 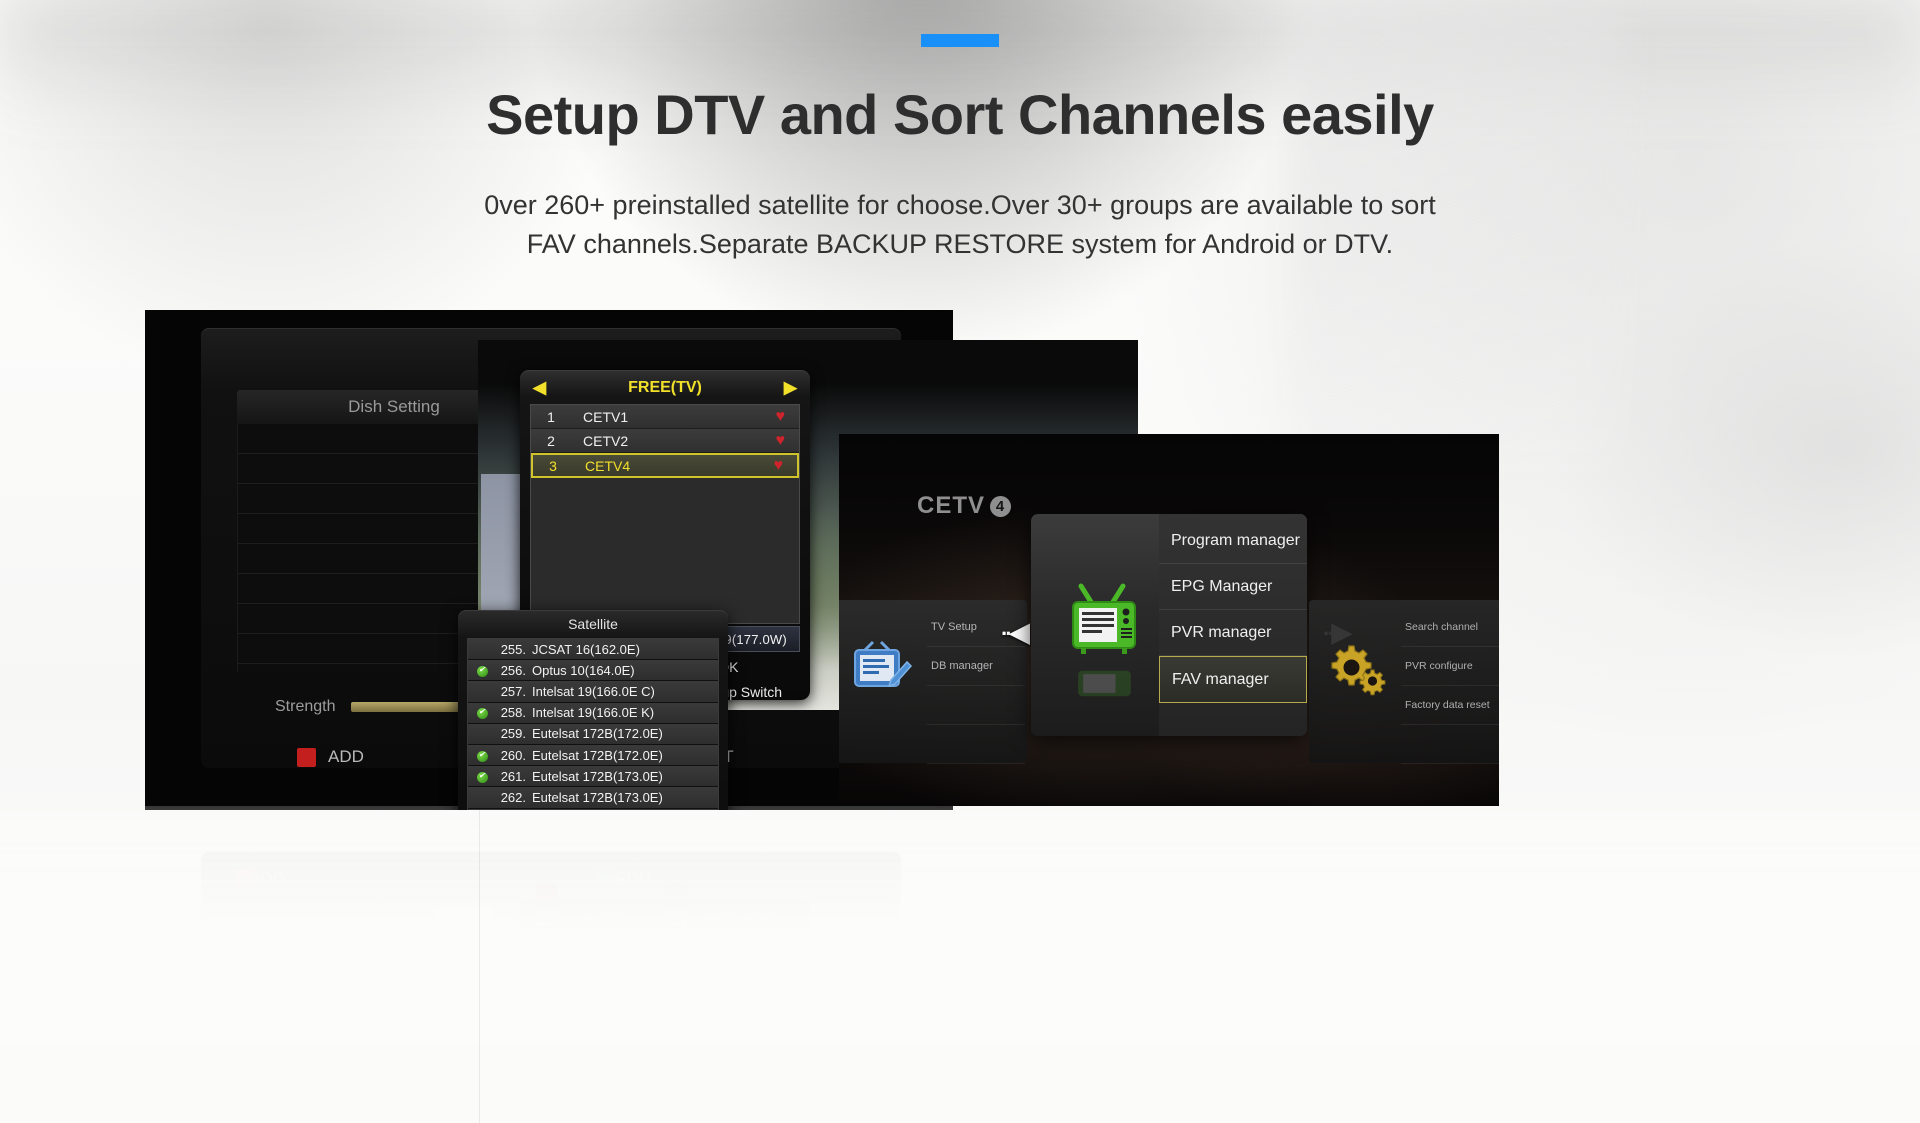 I want to click on channel-logo-number: 4, so click(x=1001, y=506).